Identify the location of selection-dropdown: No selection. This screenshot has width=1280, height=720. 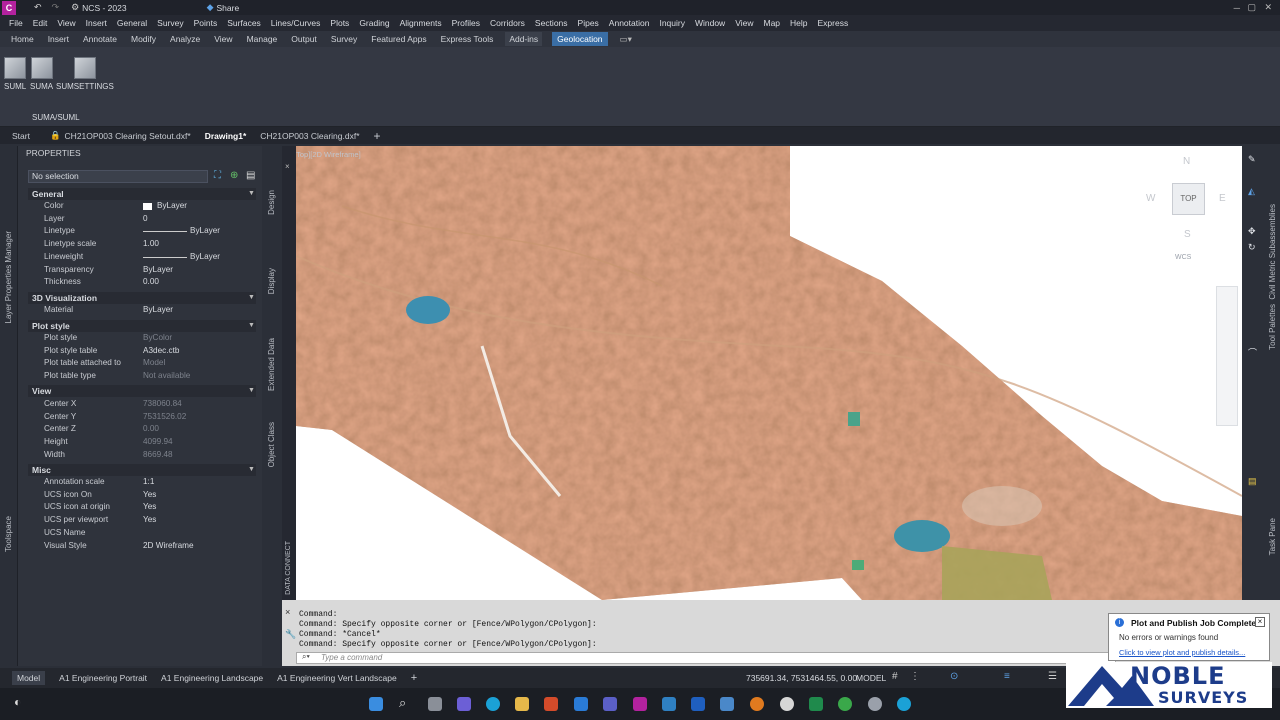
(118, 176).